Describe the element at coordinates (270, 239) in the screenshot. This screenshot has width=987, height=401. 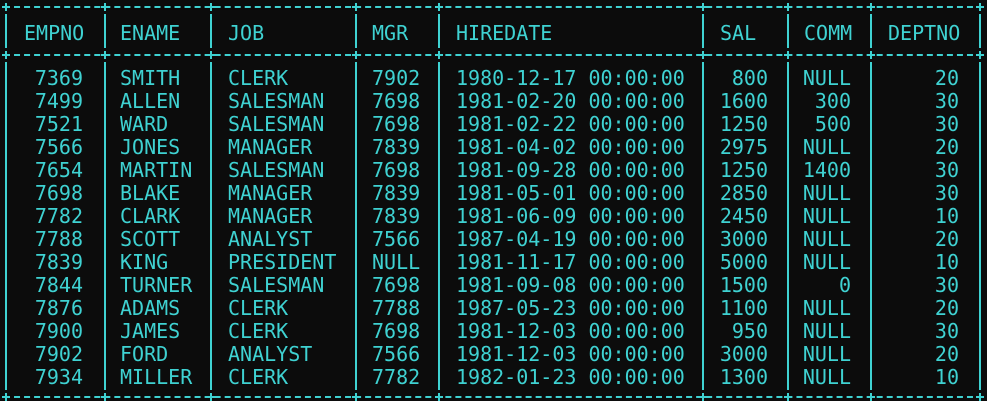
I see `table-cell-job: ANALYST` at that location.